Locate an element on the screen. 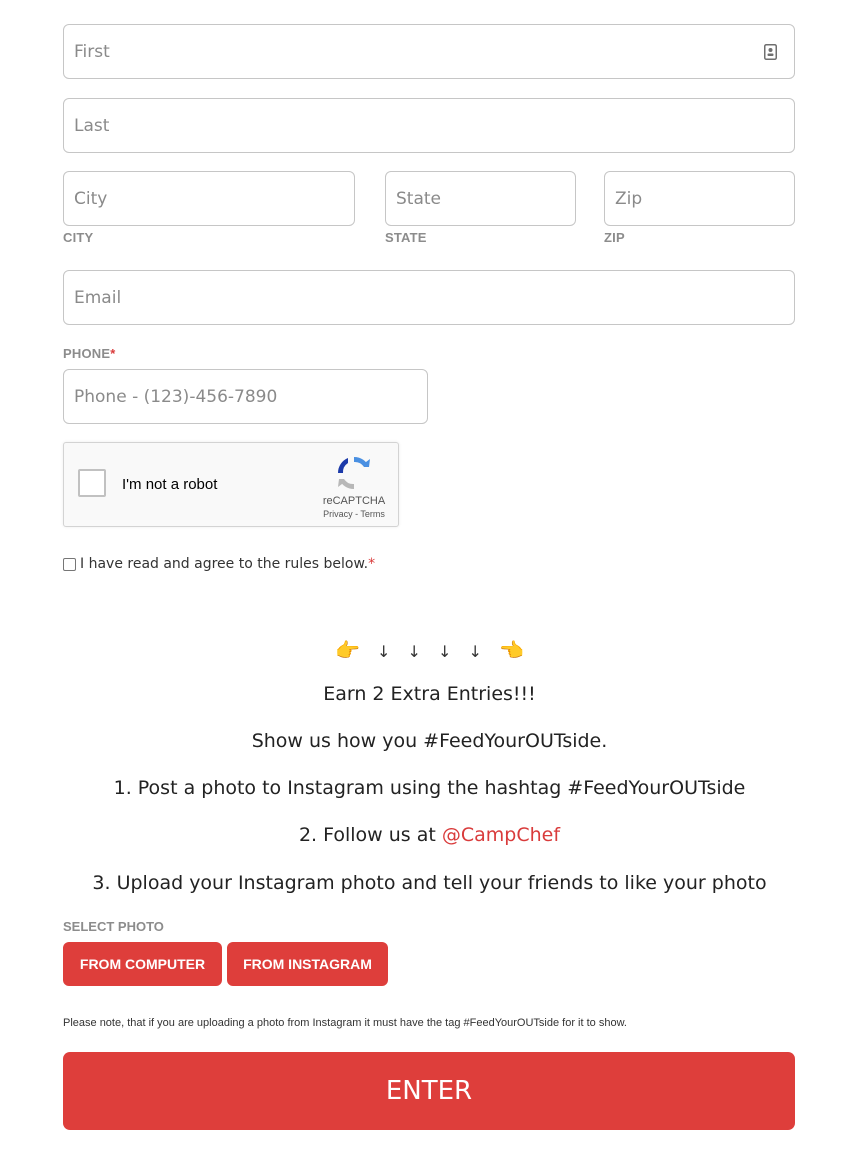  required-mark: * is located at coordinates (113, 353).